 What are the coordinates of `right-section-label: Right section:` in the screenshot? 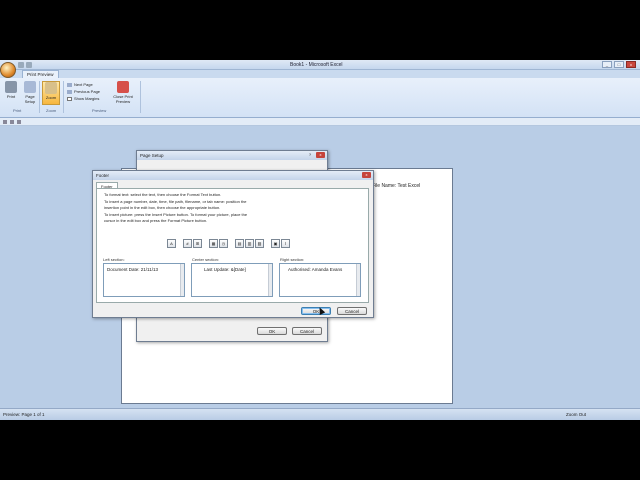 It's located at (292, 259).